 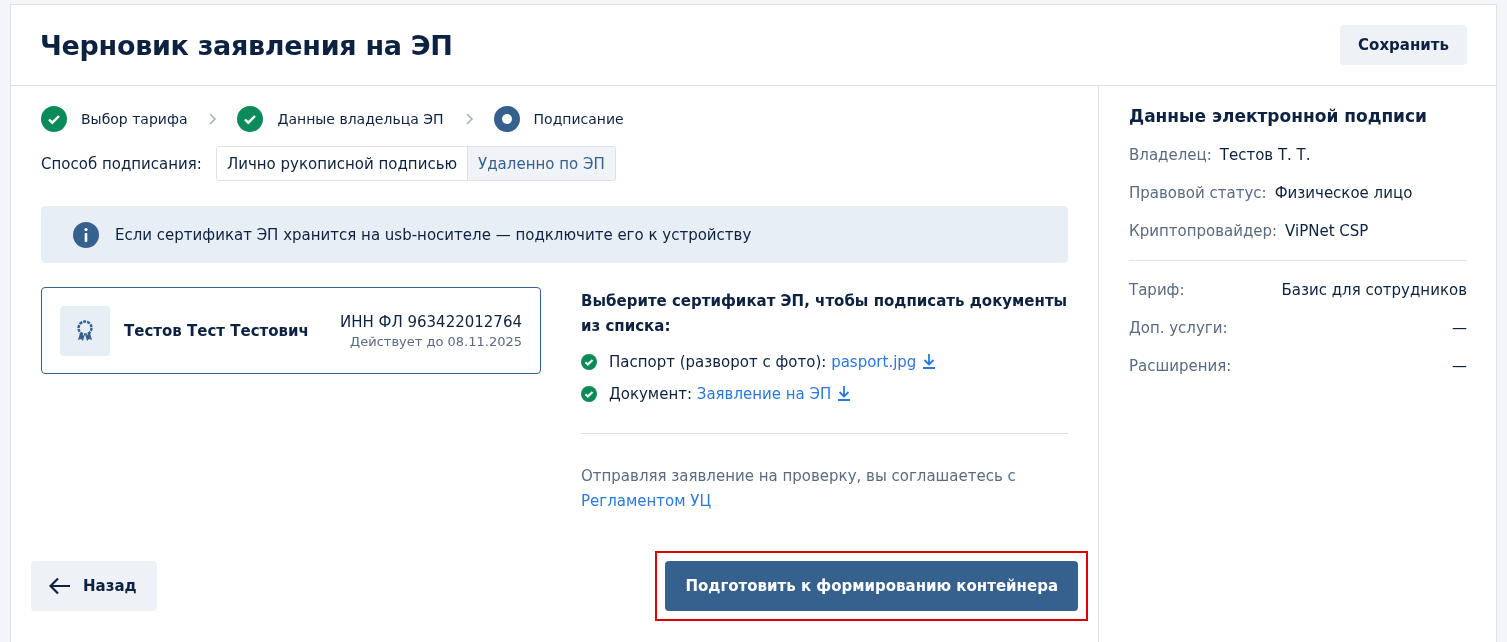 What do you see at coordinates (86, 234) in the screenshot?
I see `info-icon` at bounding box center [86, 234].